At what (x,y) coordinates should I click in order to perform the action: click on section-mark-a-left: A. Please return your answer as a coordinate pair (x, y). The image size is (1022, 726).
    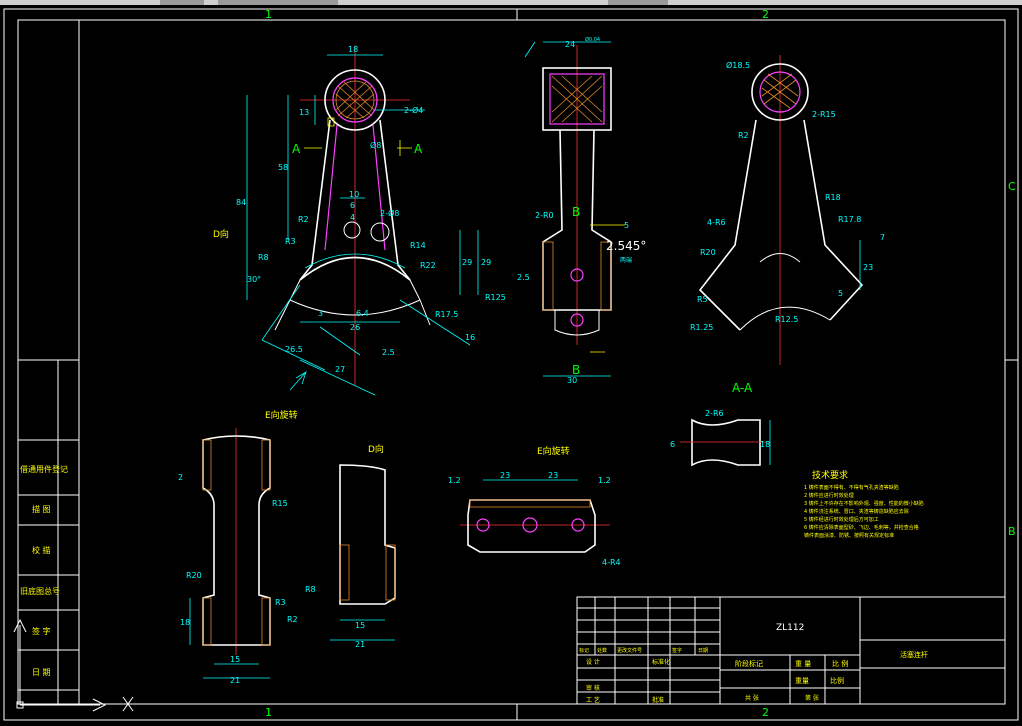
    Looking at the image, I should click on (296, 149).